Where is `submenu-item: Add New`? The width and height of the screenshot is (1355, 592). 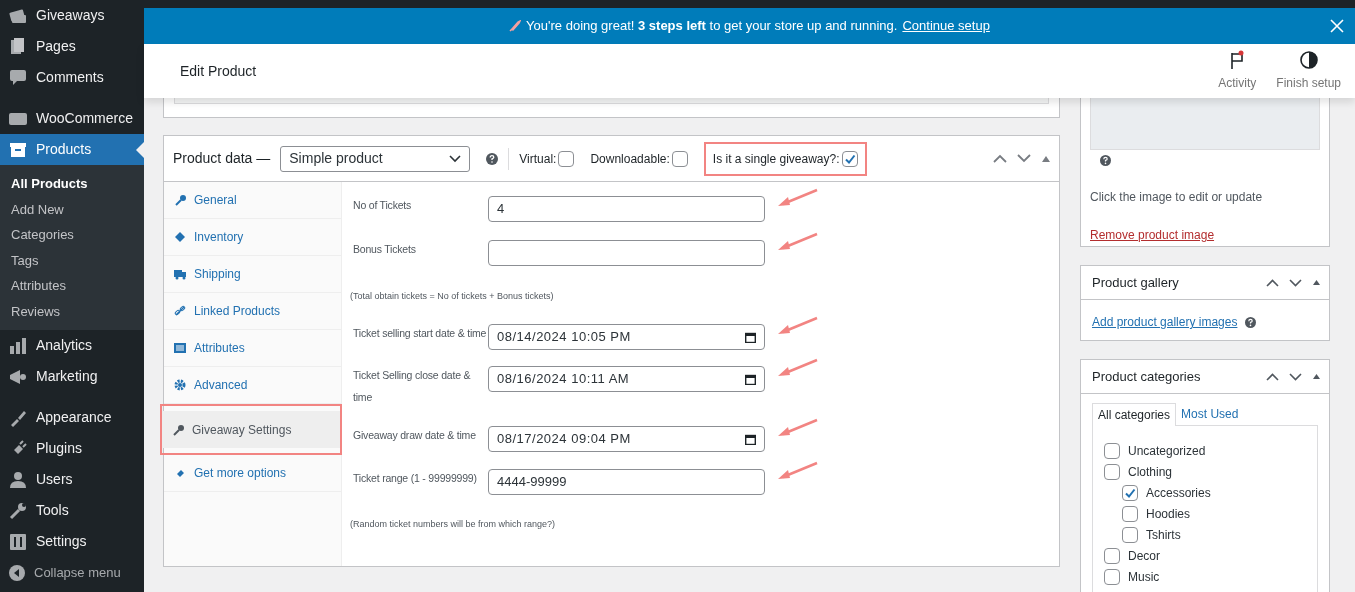
submenu-item: Add New is located at coordinates (72, 209).